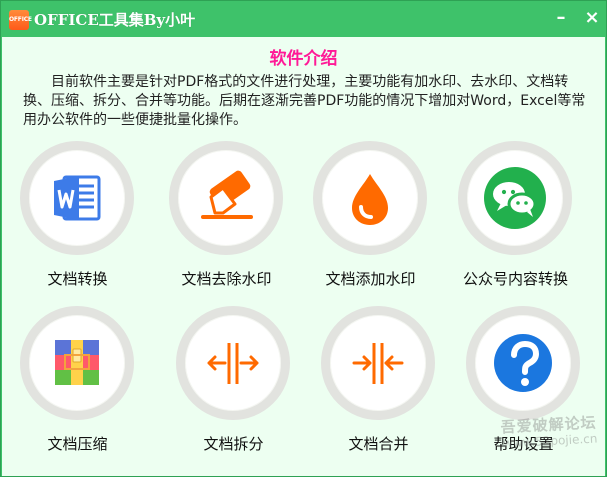  I want to click on close-button: ×, so click(592, 18).